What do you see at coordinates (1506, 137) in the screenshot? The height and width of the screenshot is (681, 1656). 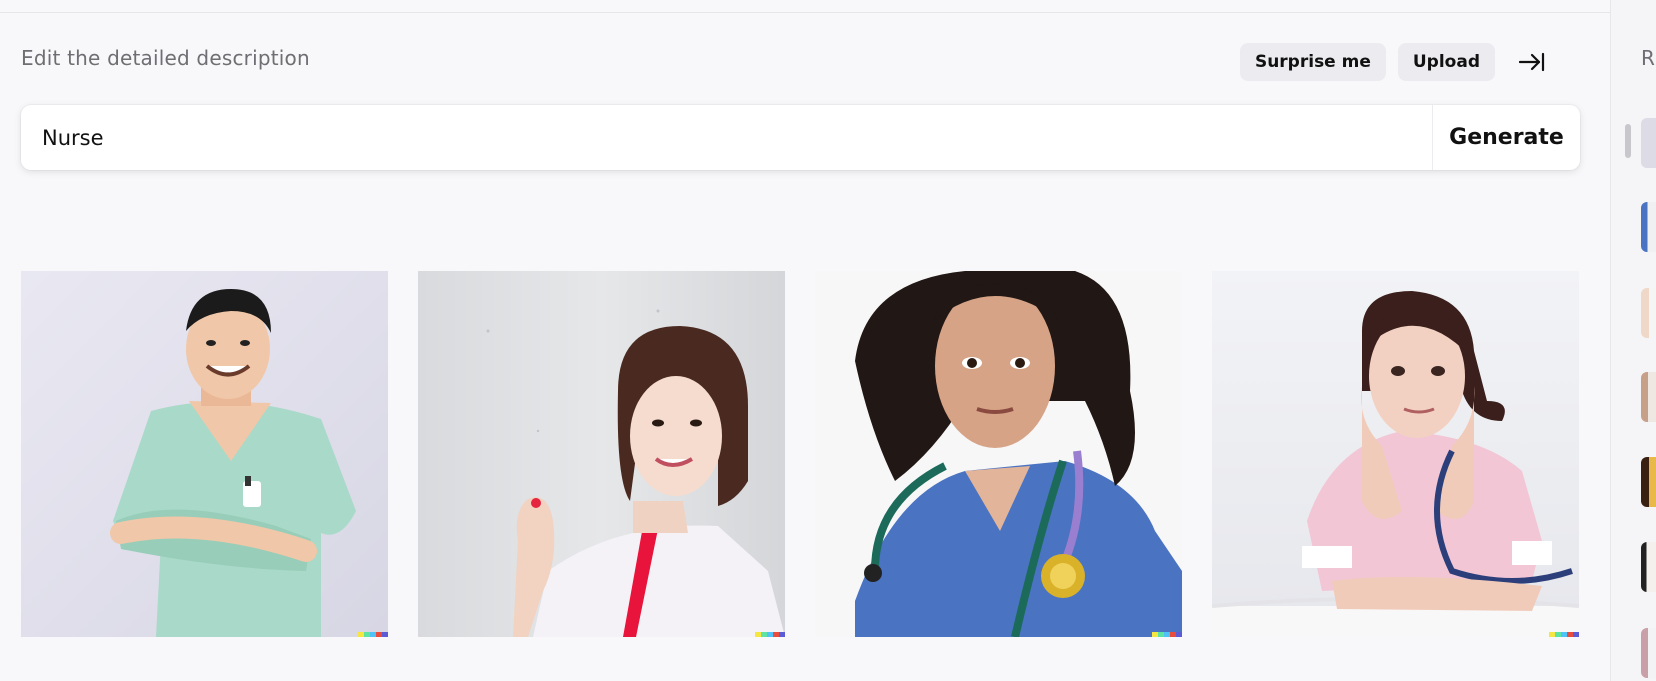 I see `generate-button: Generate` at bounding box center [1506, 137].